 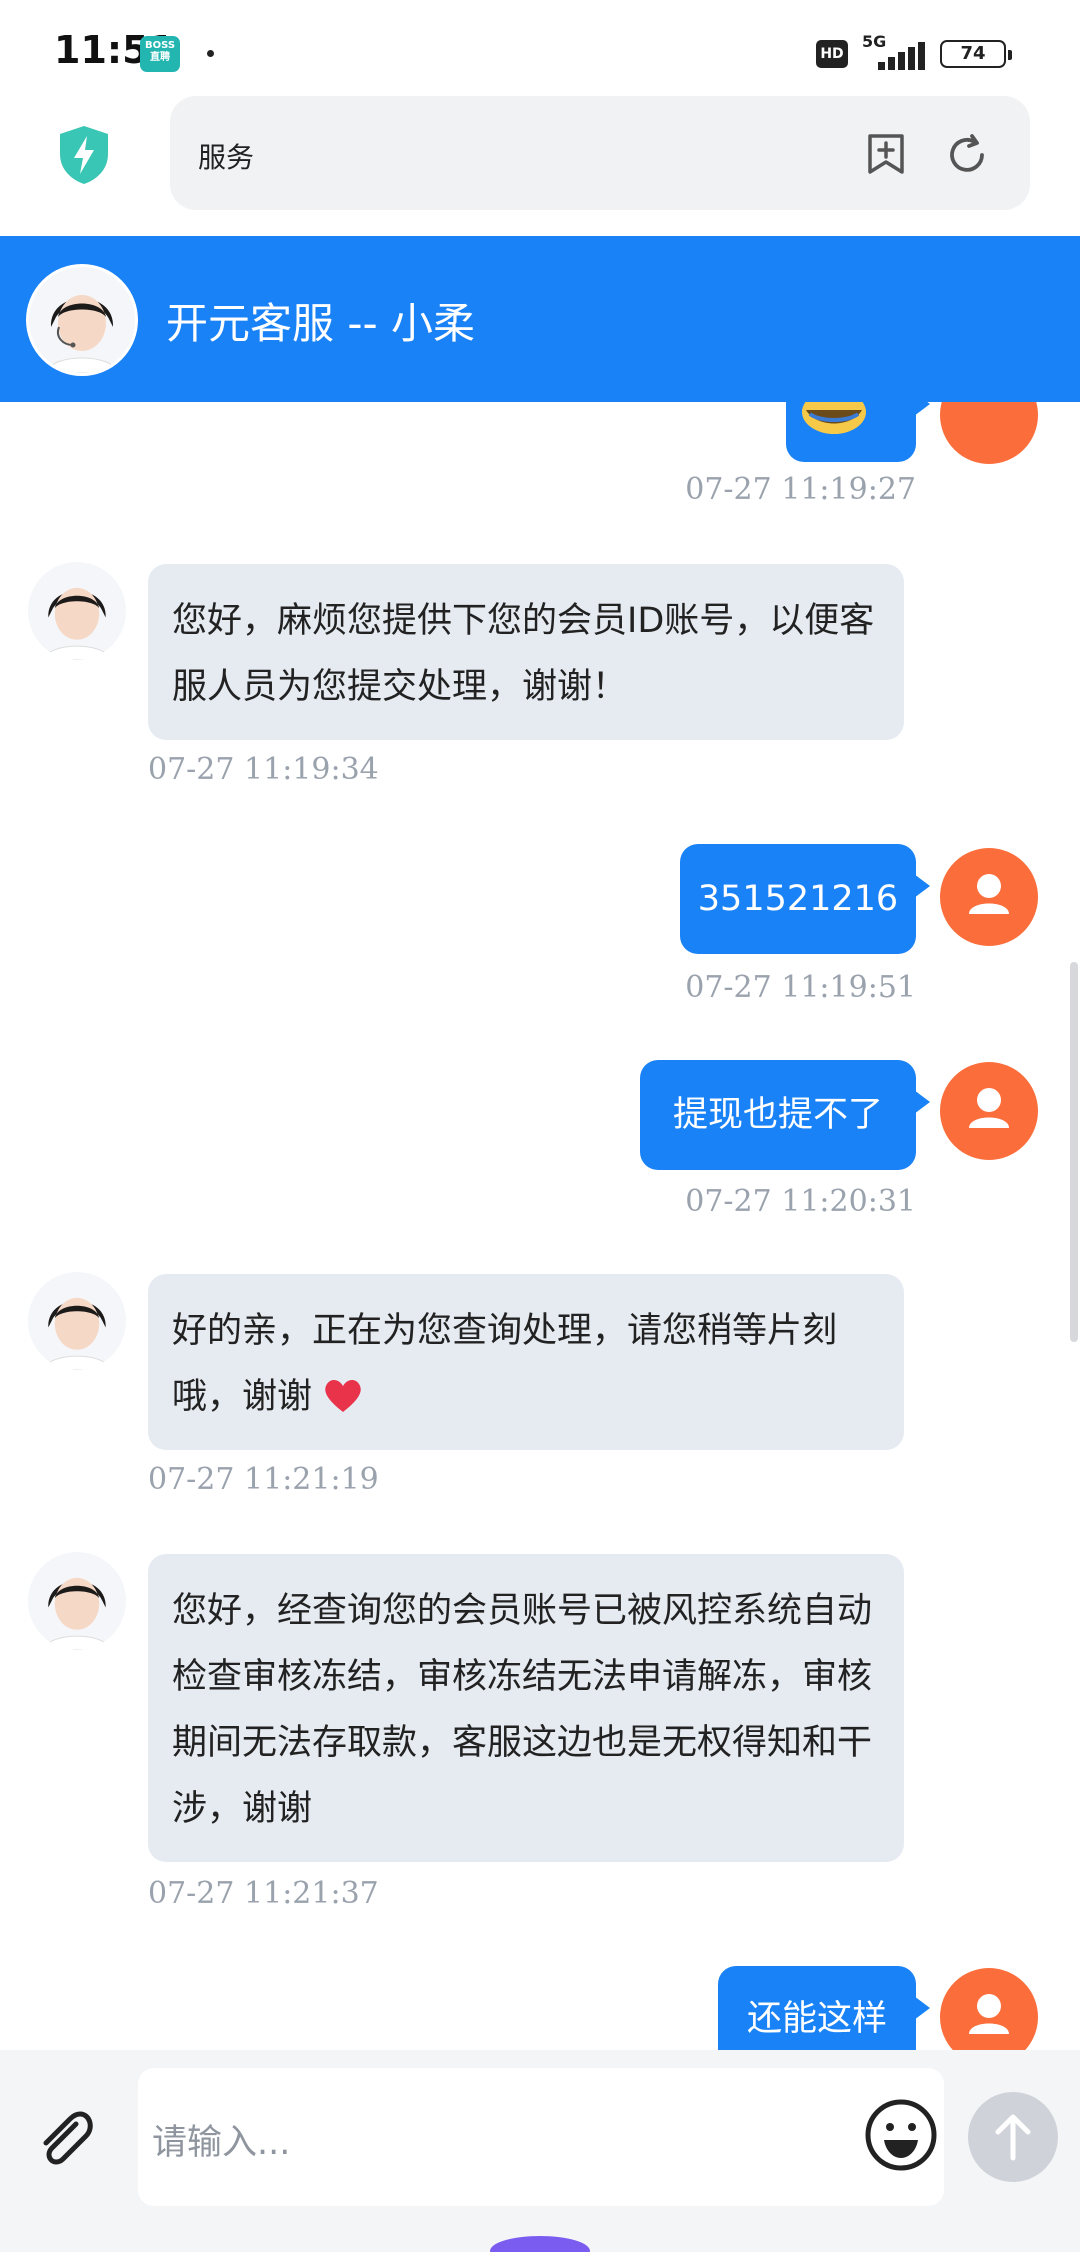 I want to click on hd-badge: HD, so click(x=832, y=54).